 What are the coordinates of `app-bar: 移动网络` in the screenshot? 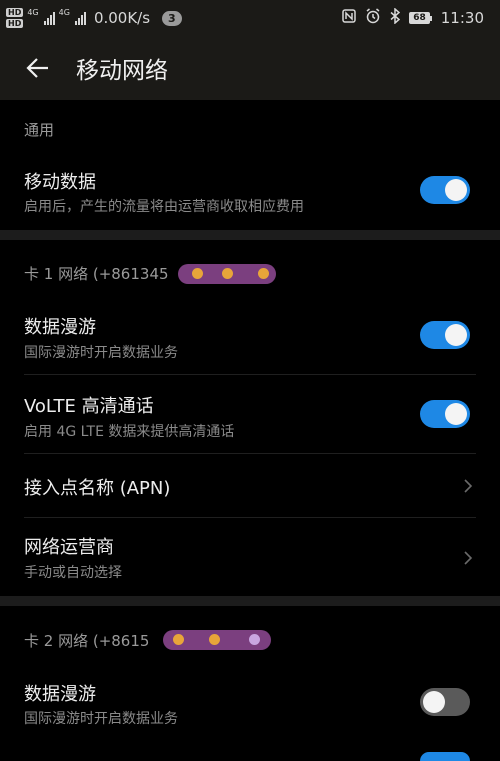 It's located at (250, 68).